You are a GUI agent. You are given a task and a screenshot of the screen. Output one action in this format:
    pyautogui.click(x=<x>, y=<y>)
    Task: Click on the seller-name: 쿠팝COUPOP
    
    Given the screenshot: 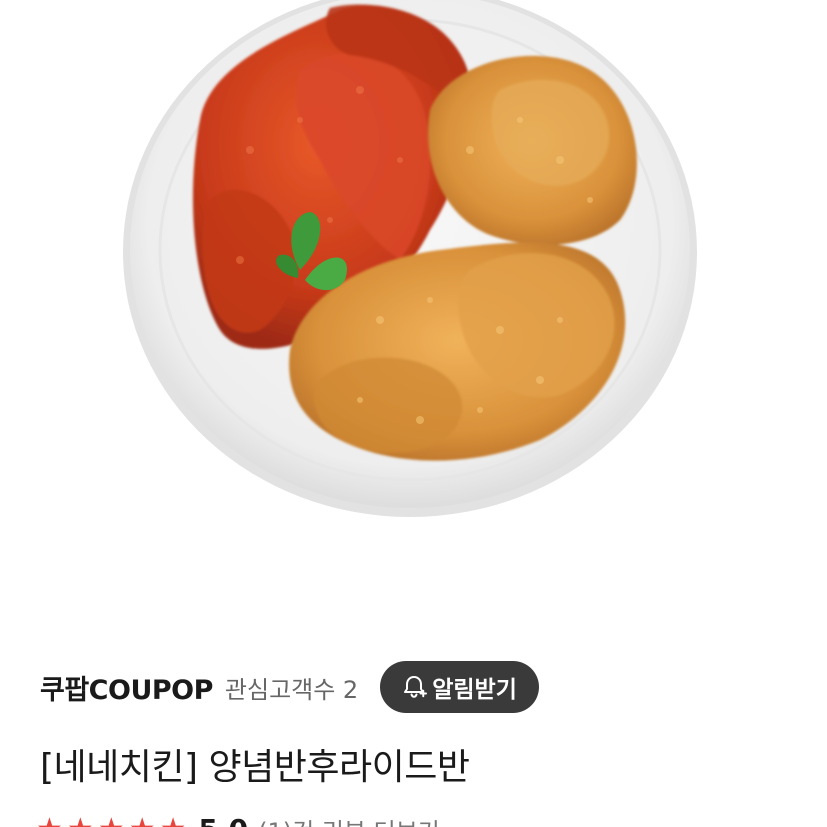 What is the action you would take?
    pyautogui.click(x=126, y=687)
    